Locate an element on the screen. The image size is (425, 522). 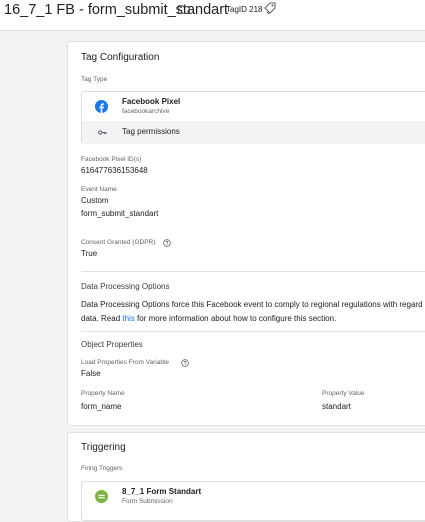
pixel-ids-label: Facebook Pixel ID(s) is located at coordinates (111, 159).